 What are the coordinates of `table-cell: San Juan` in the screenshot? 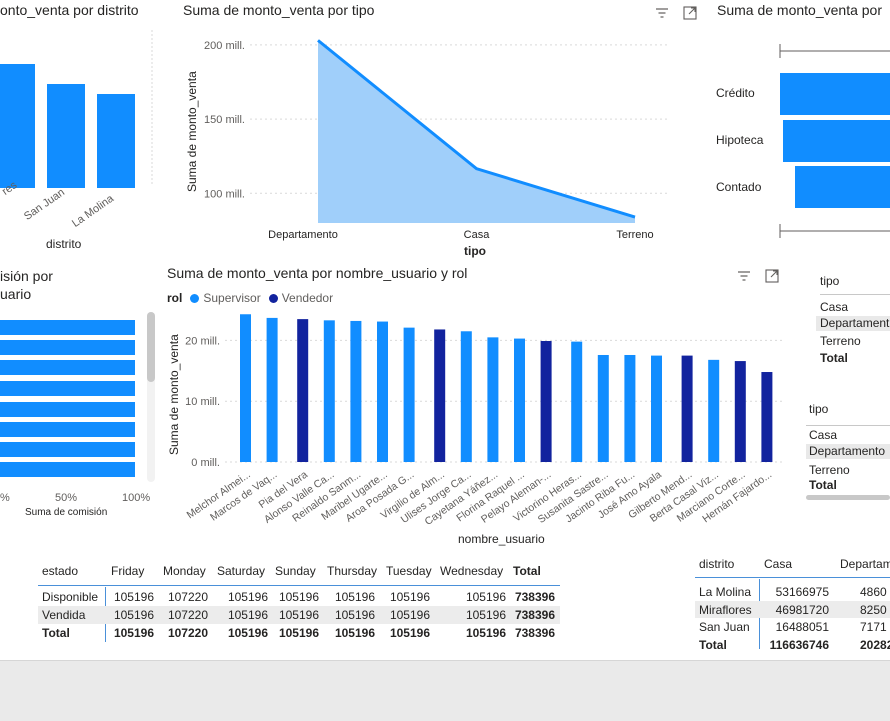 It's located at (724, 627).